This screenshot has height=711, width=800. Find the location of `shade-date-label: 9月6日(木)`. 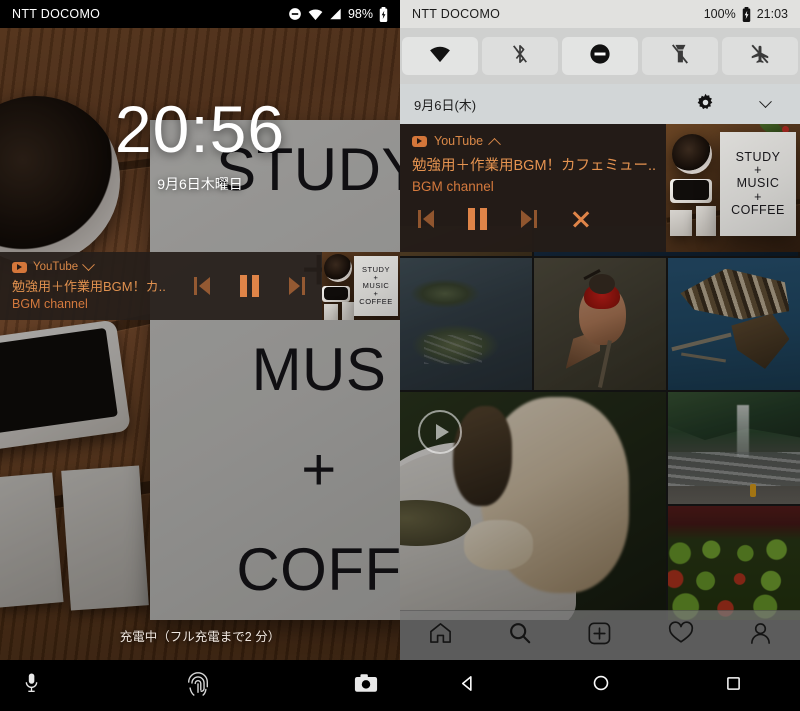

shade-date-label: 9月6日(木) is located at coordinates (445, 105).